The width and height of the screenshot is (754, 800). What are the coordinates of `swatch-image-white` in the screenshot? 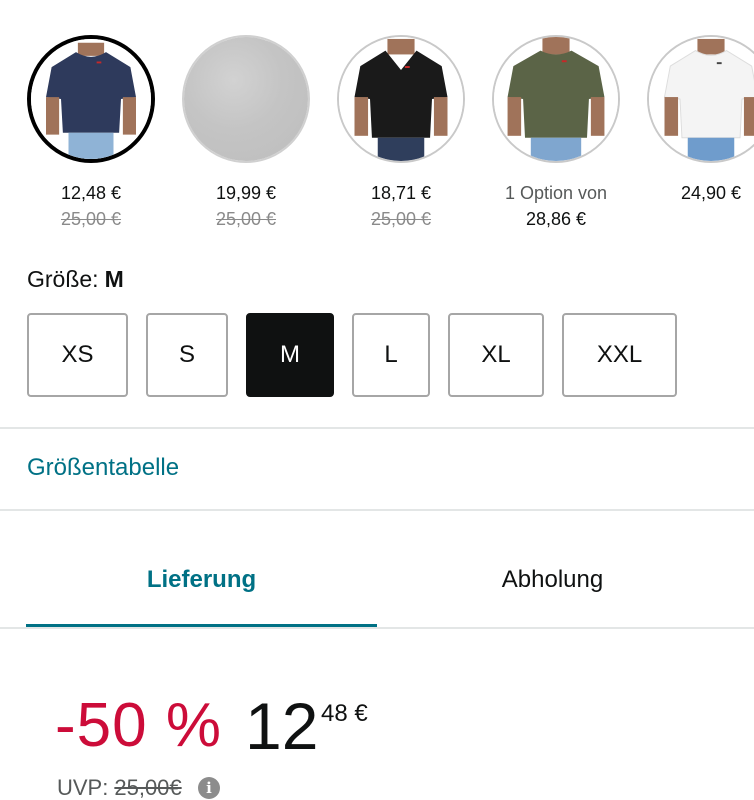 It's located at (700, 99).